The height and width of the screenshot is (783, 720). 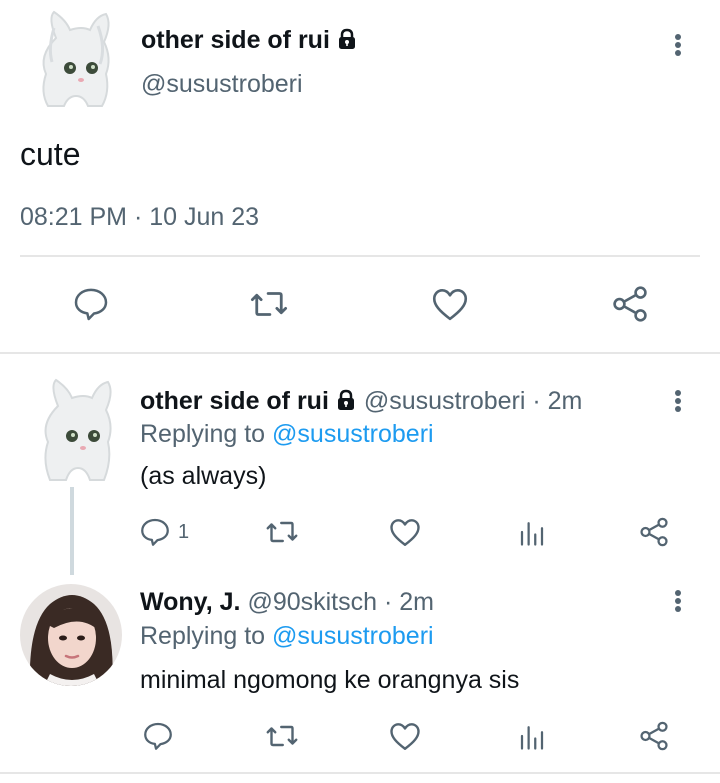 I want to click on tweet-timestamp: 08:21 PM · 10 Jun 23, so click(x=139, y=217).